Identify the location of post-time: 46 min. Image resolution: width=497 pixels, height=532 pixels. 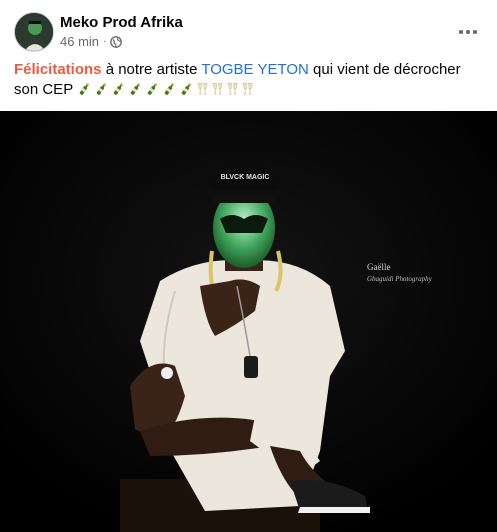
(79, 41).